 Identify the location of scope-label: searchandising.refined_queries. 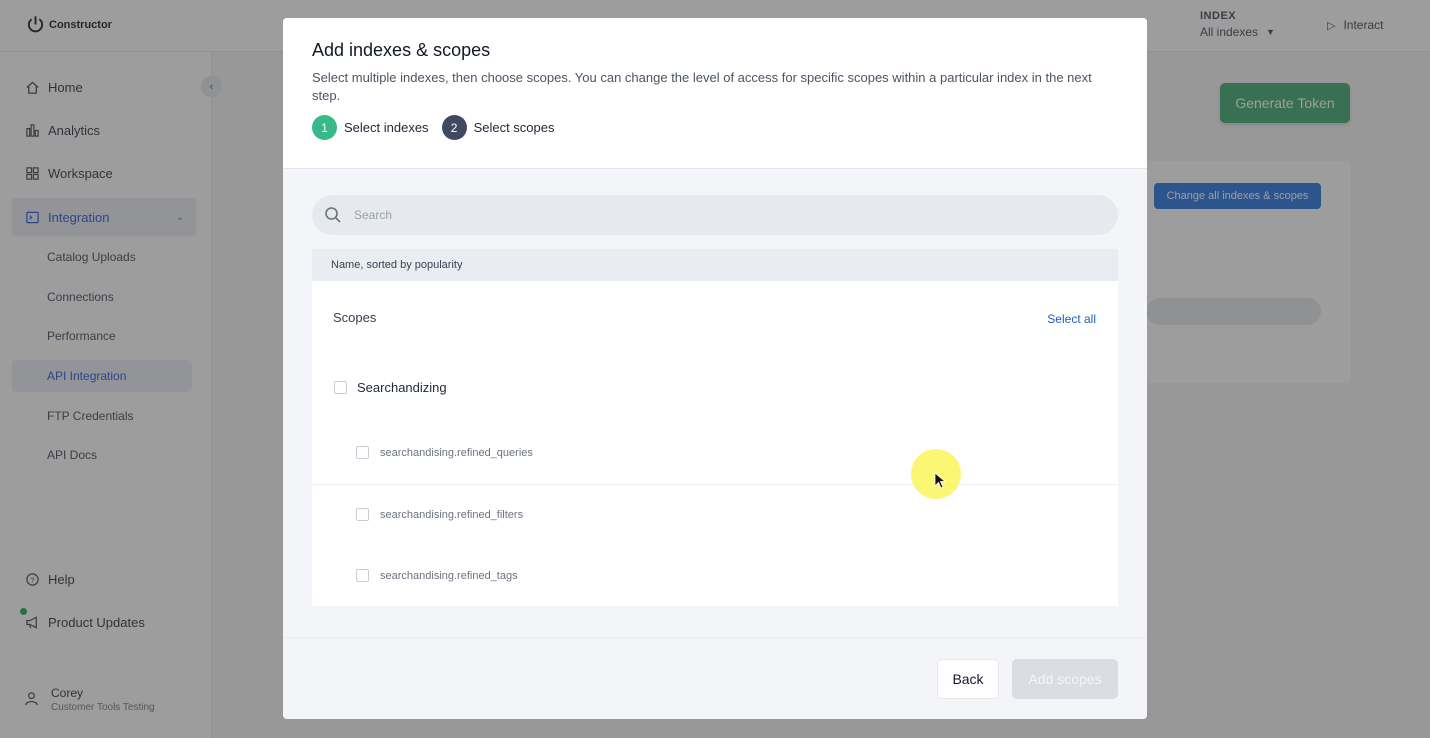
(456, 452).